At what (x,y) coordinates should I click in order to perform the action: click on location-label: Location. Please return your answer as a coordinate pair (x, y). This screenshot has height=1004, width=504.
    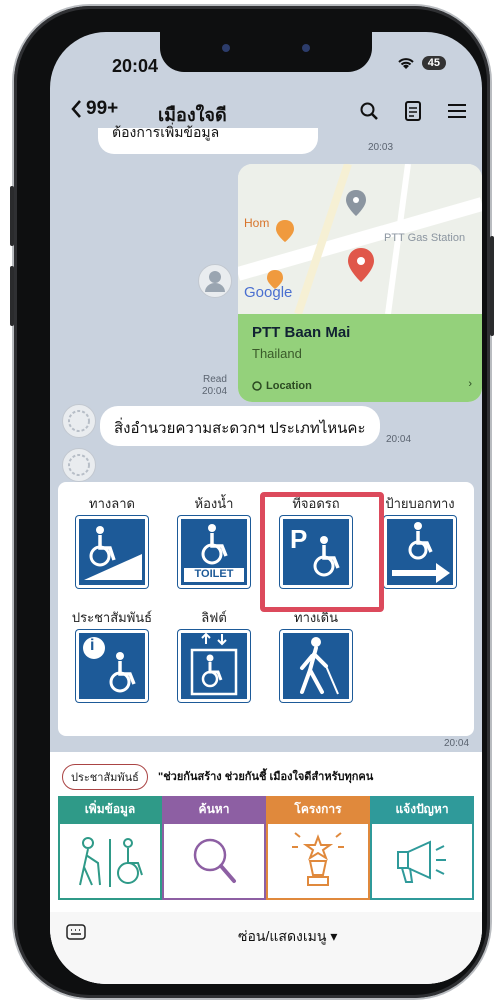
    Looking at the image, I should click on (282, 386).